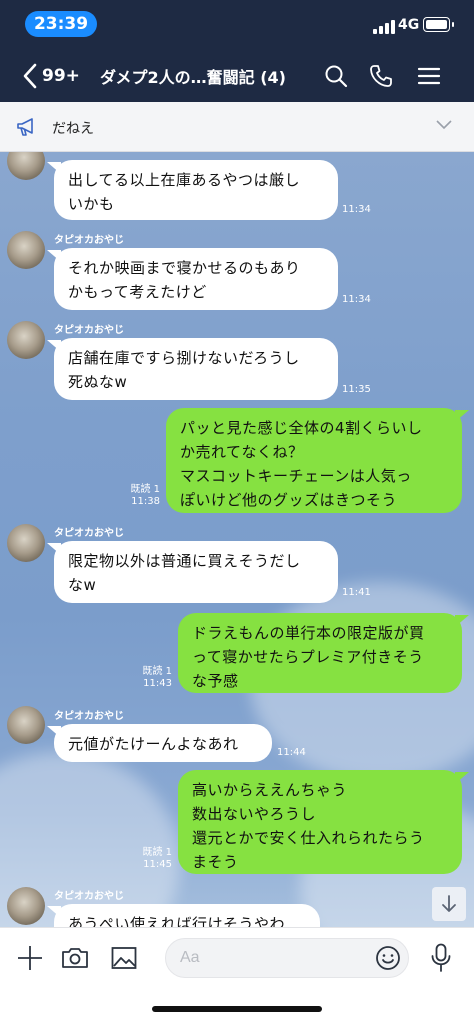  I want to click on image-button, so click(124, 958).